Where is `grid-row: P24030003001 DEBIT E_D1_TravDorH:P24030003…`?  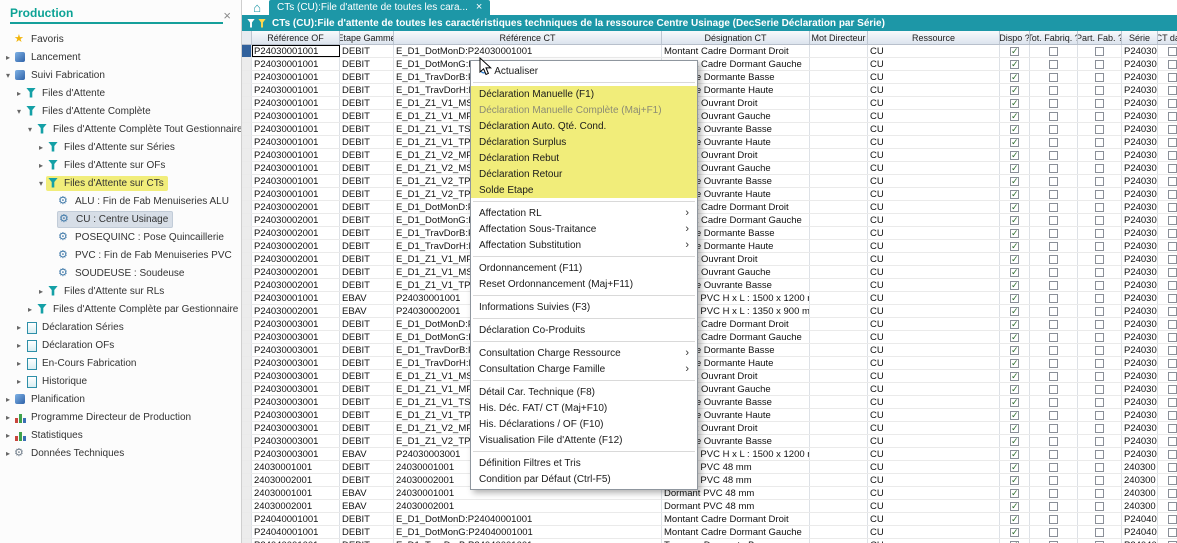 grid-row: P24030003001 DEBIT E_D1_TravDorH:P24030003… is located at coordinates (709, 363).